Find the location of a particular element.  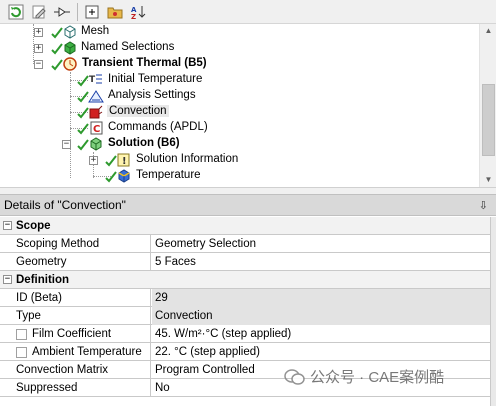

property-value: 29 is located at coordinates (321, 298).